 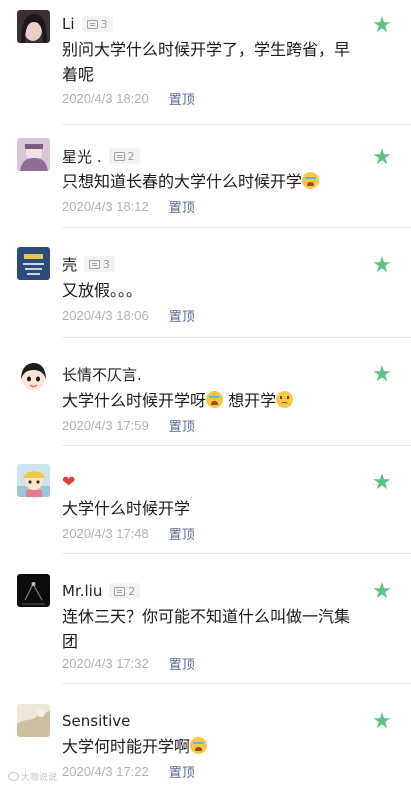 What do you see at coordinates (134, 400) in the screenshot?
I see `comment-text-body: 大学什么时候开学呀` at bounding box center [134, 400].